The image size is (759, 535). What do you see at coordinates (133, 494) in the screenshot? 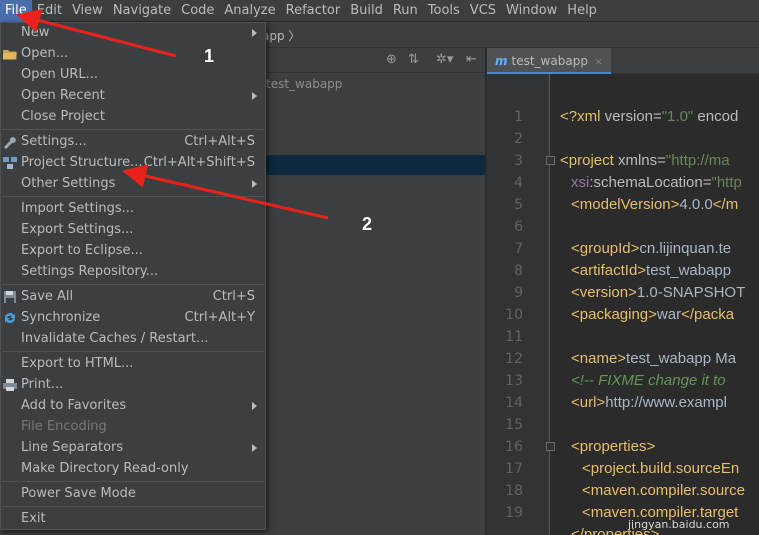
I see `menu-item-power-save-mode: Power Save Mode` at bounding box center [133, 494].